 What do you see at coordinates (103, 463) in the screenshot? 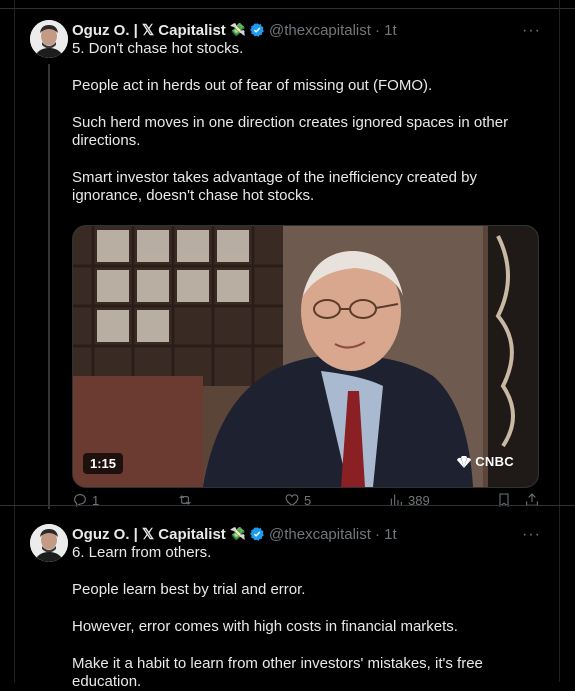
I see `video-duration: 1:15` at bounding box center [103, 463].